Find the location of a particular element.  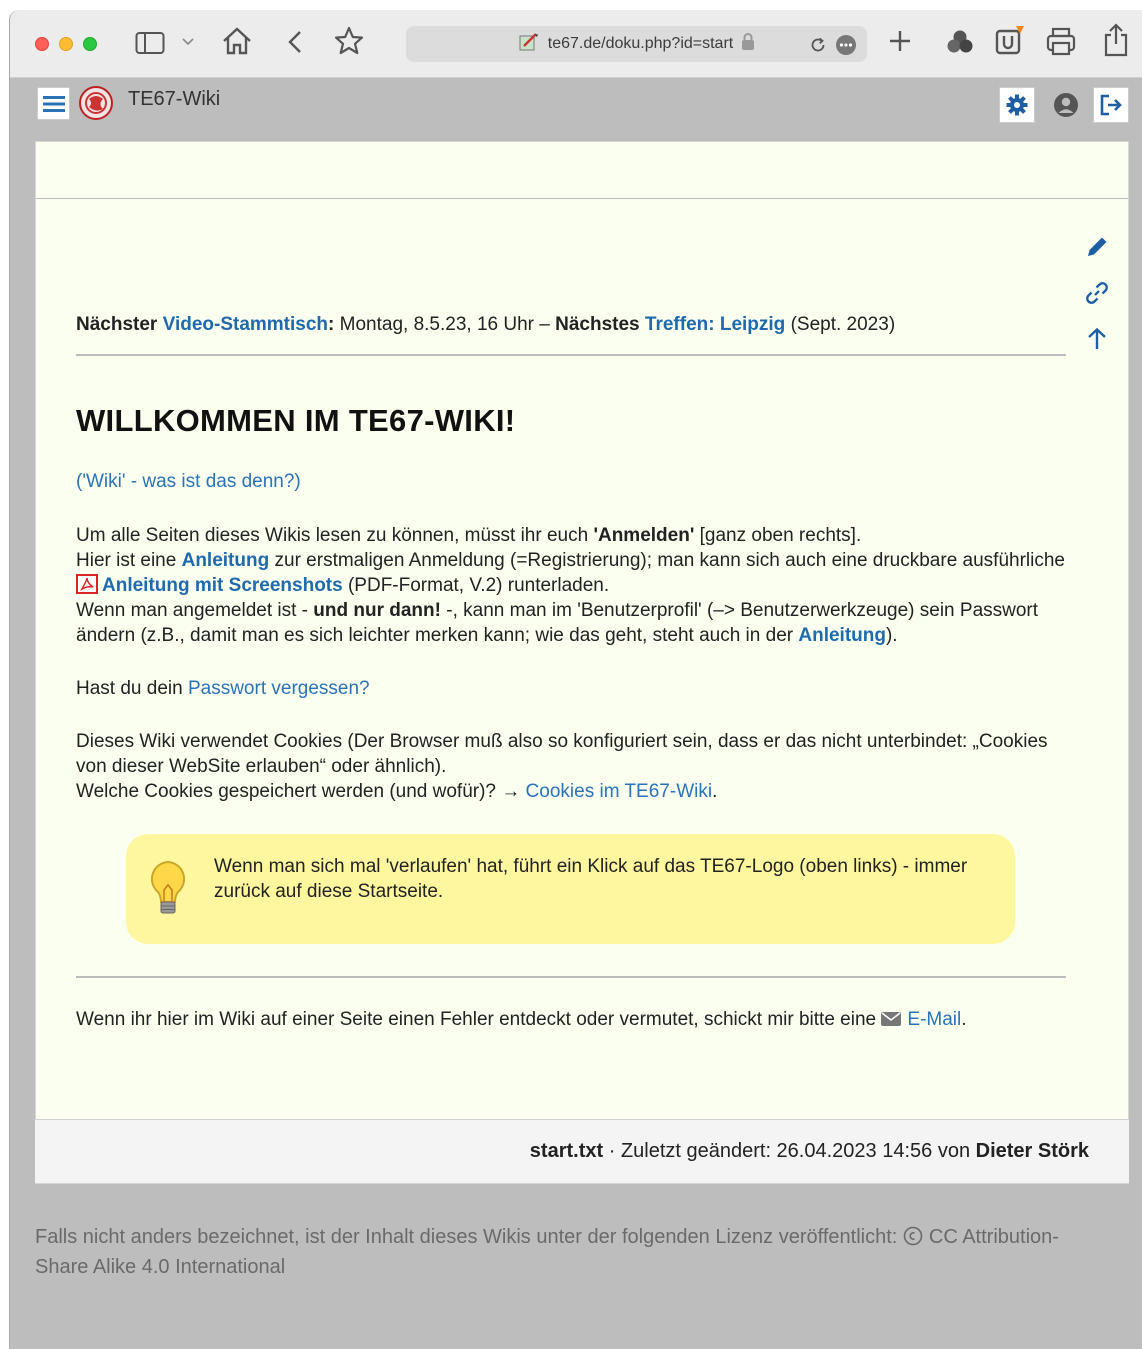

address-bar: te67.de/doku.php?id=start is located at coordinates (636, 44).